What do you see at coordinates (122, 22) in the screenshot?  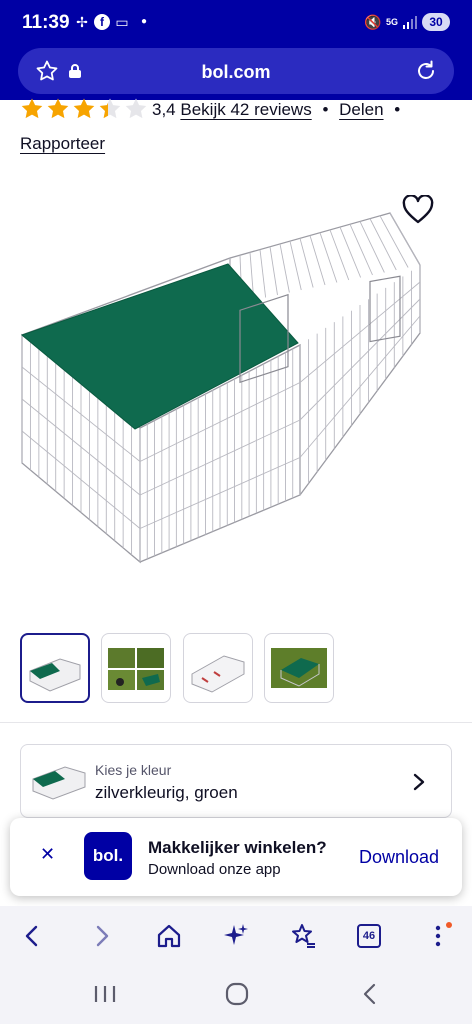 I see `message-icon: ▭` at bounding box center [122, 22].